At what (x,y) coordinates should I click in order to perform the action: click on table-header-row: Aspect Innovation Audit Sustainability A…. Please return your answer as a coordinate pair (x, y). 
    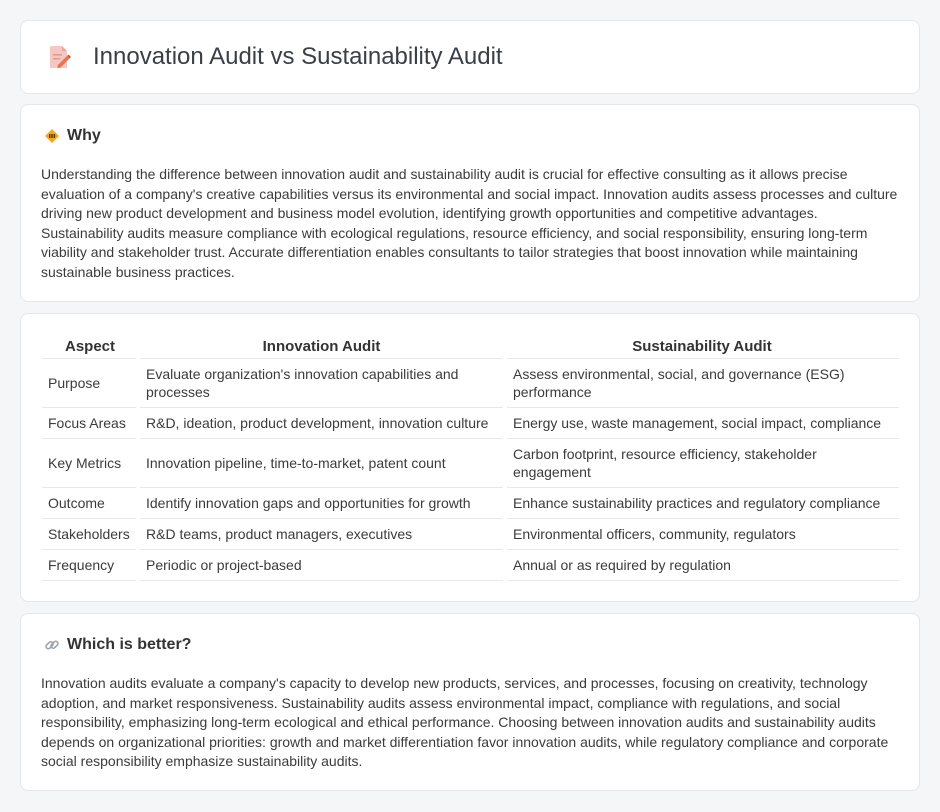
    Looking at the image, I should click on (470, 347).